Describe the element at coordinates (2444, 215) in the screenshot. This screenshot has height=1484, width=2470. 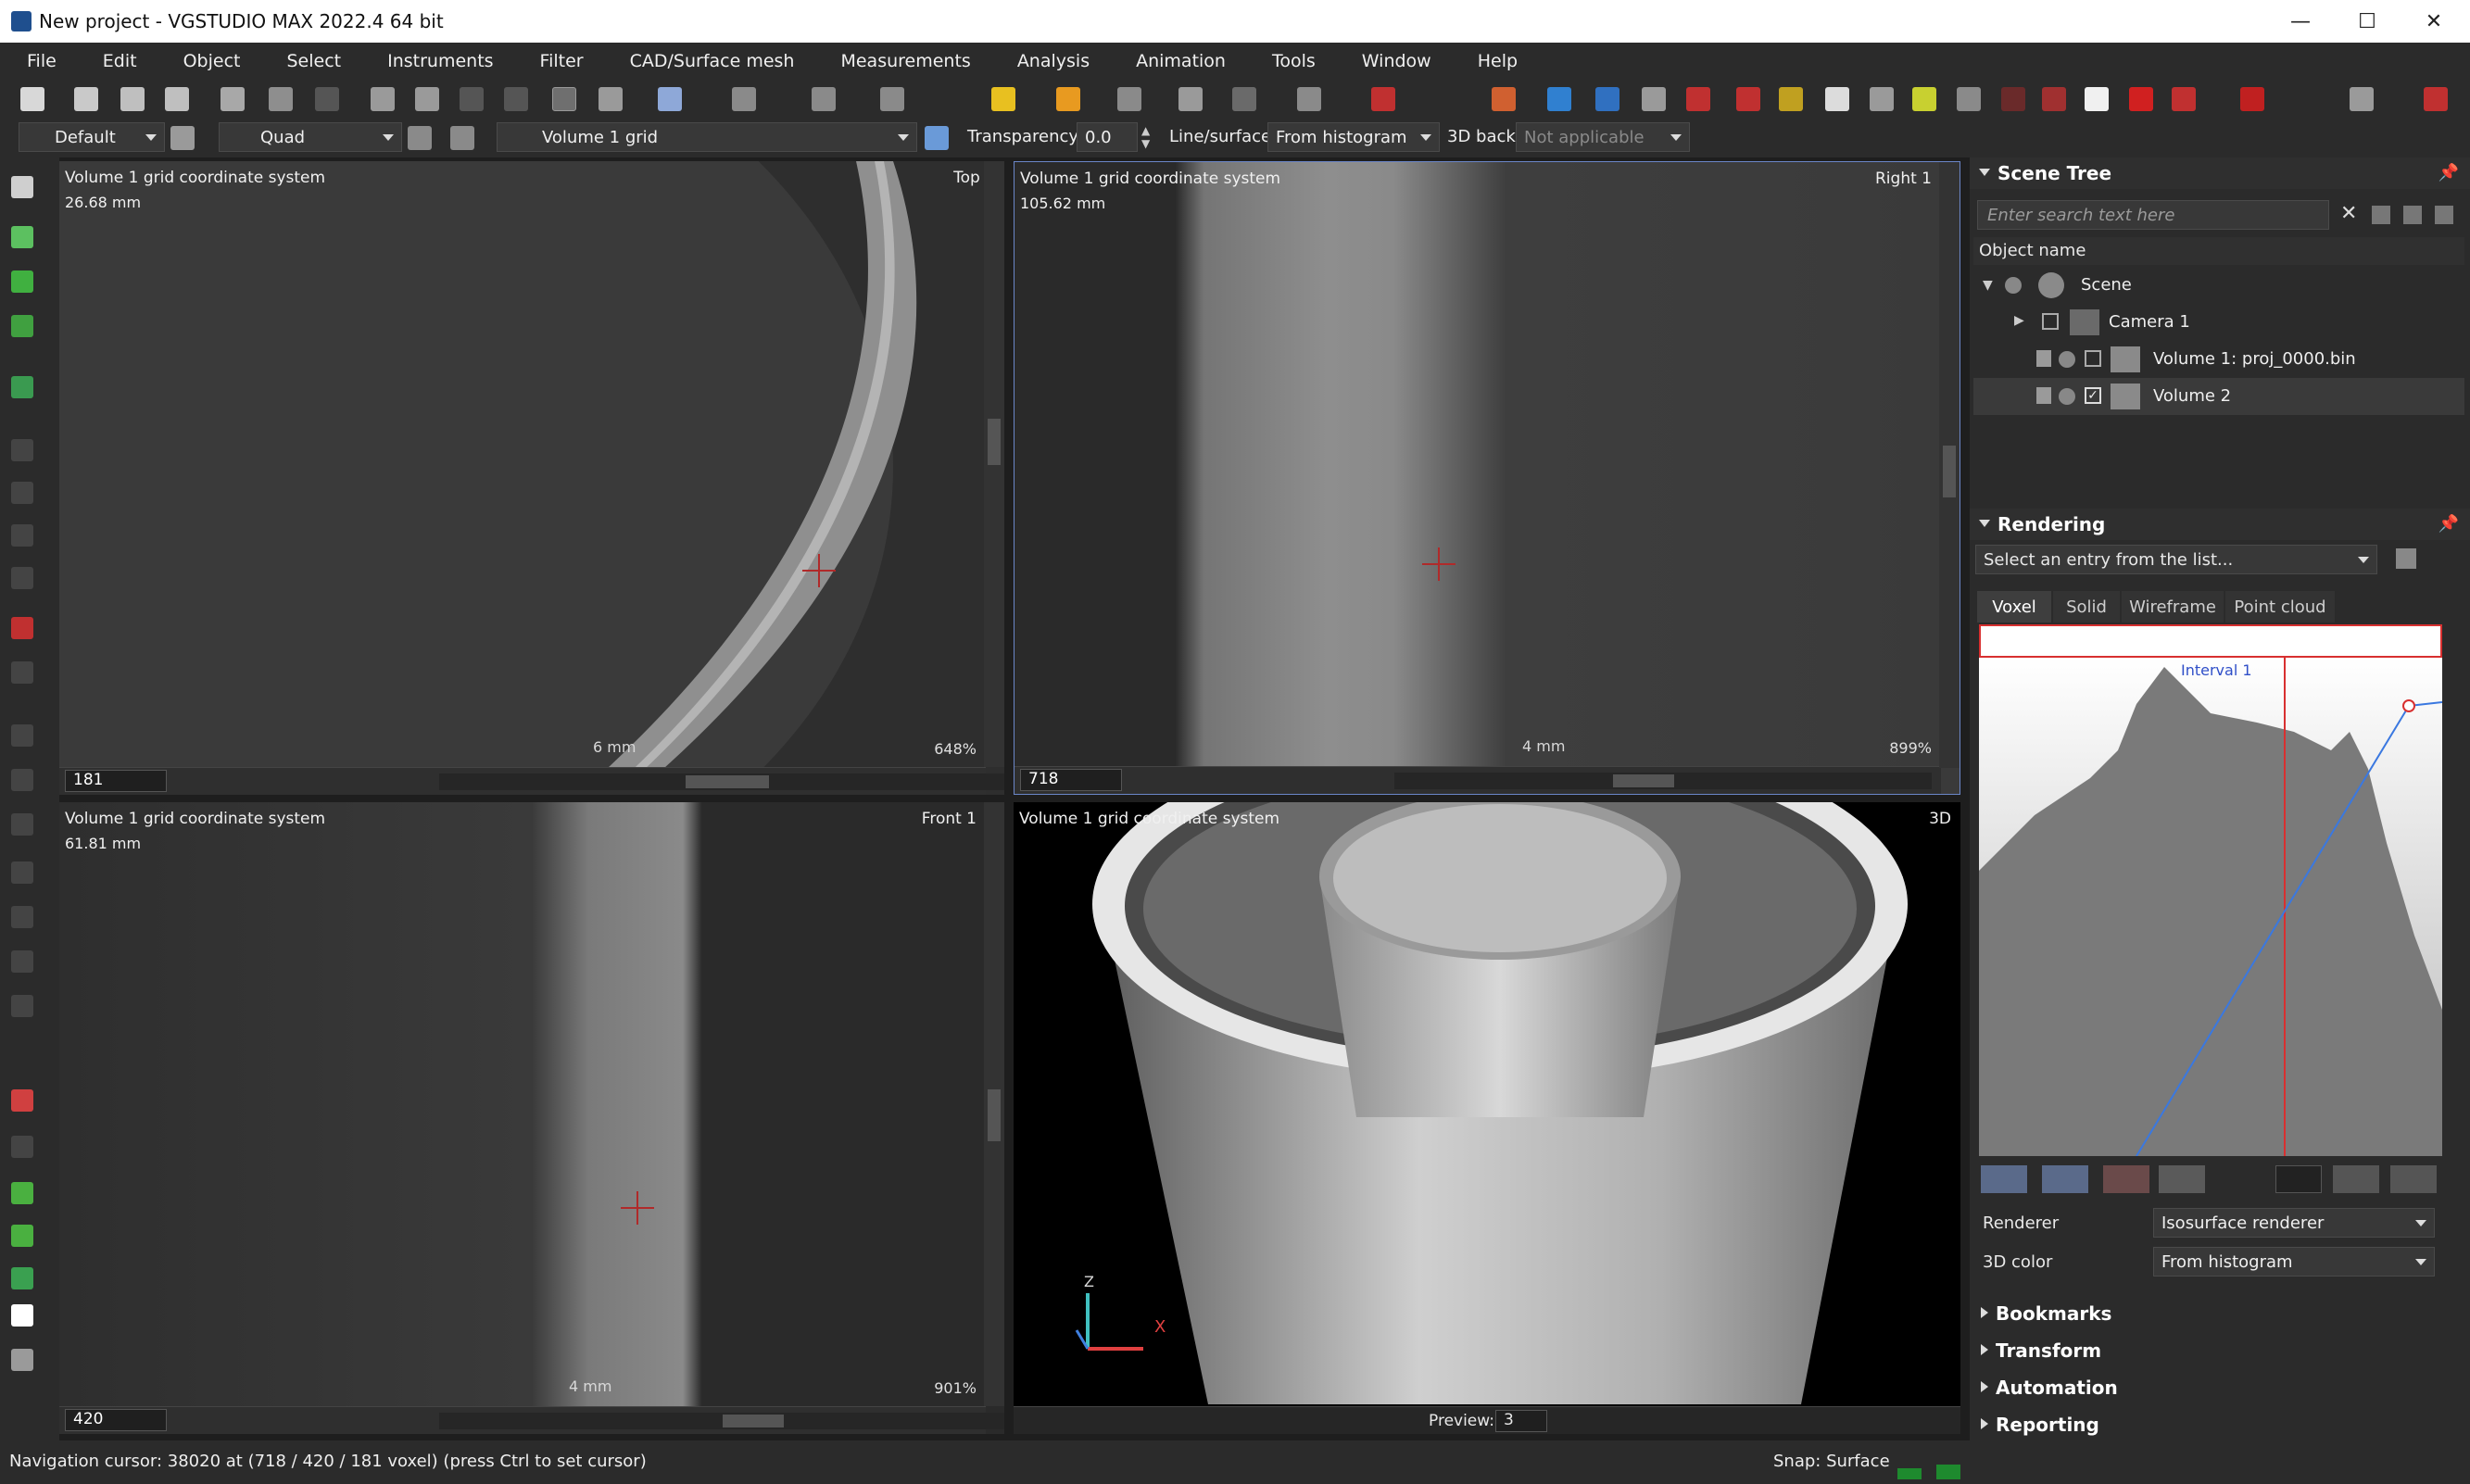
I see `tree-collapse-icon` at that location.